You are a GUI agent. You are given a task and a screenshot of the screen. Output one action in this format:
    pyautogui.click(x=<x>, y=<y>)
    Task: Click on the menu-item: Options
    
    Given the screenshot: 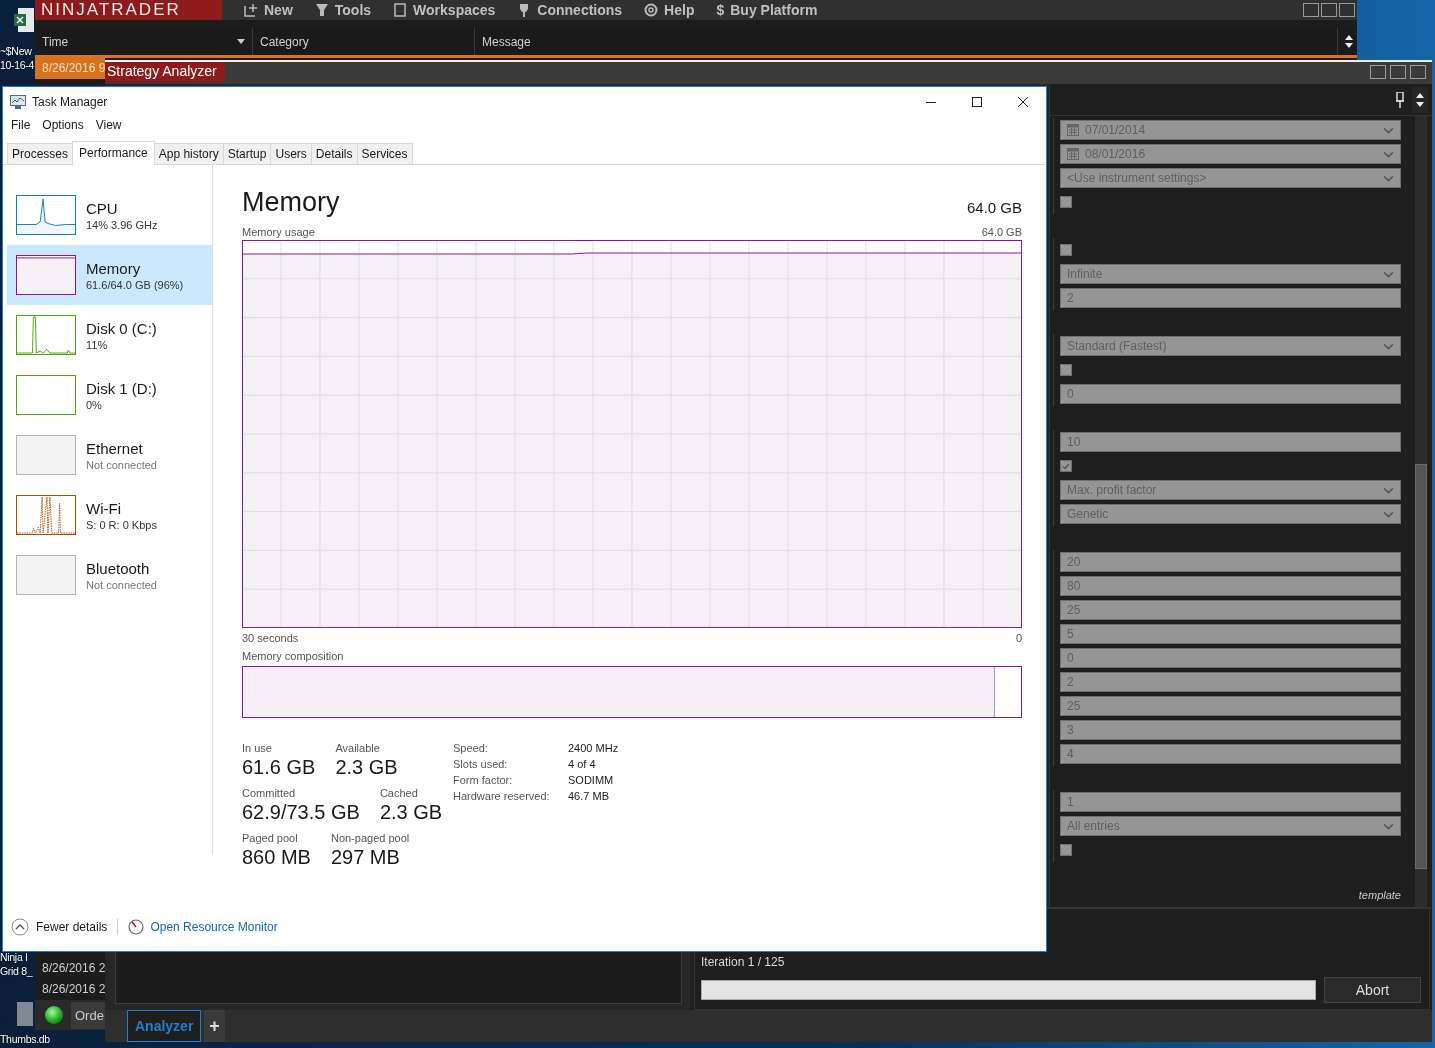 What is the action you would take?
    pyautogui.click(x=63, y=126)
    